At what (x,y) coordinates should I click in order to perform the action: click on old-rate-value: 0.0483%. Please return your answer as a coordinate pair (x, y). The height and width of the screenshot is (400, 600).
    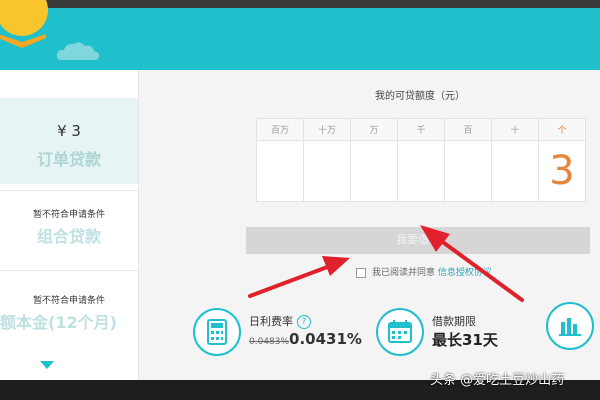
    Looking at the image, I should click on (269, 342).